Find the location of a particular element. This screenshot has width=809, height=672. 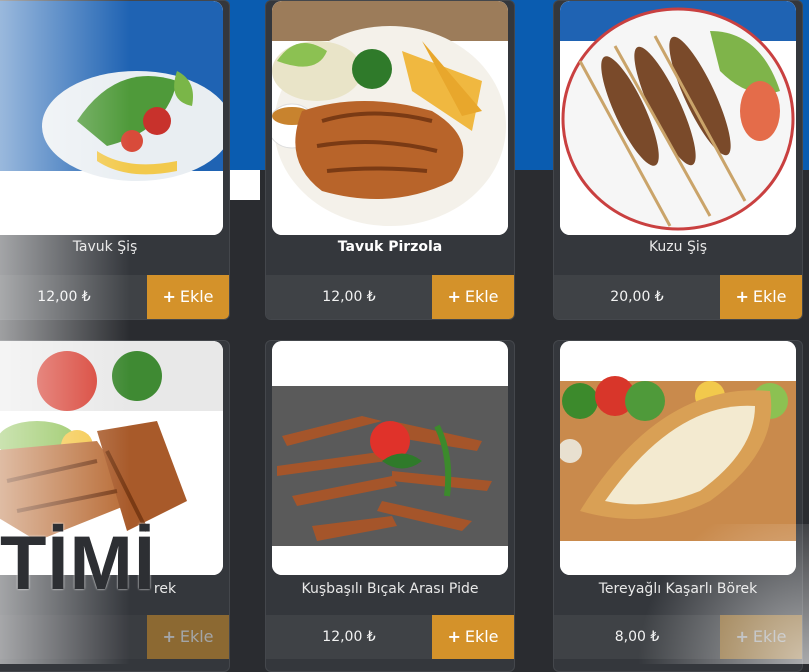

product-card-lahmacun: rek + Ekle is located at coordinates (115, 506).